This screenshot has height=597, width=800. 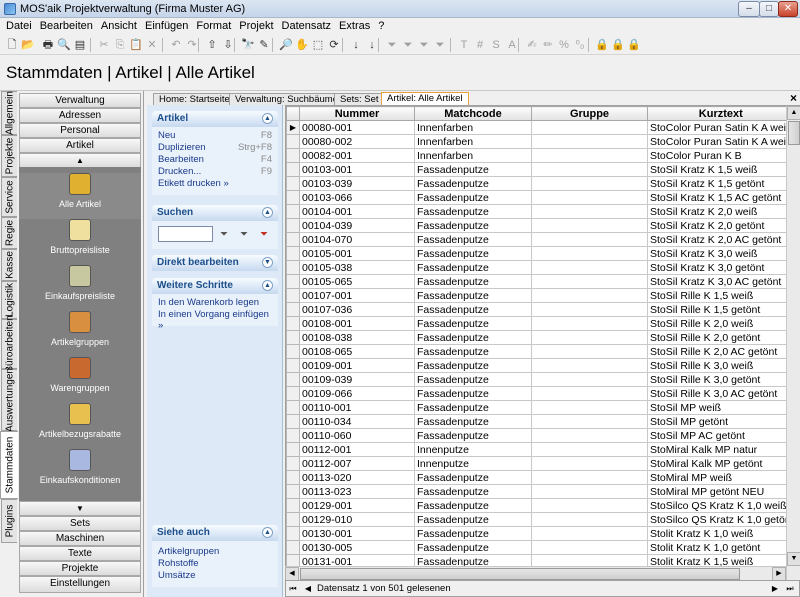 I want to click on cell-nummer: 00104-039, so click(x=357, y=225).